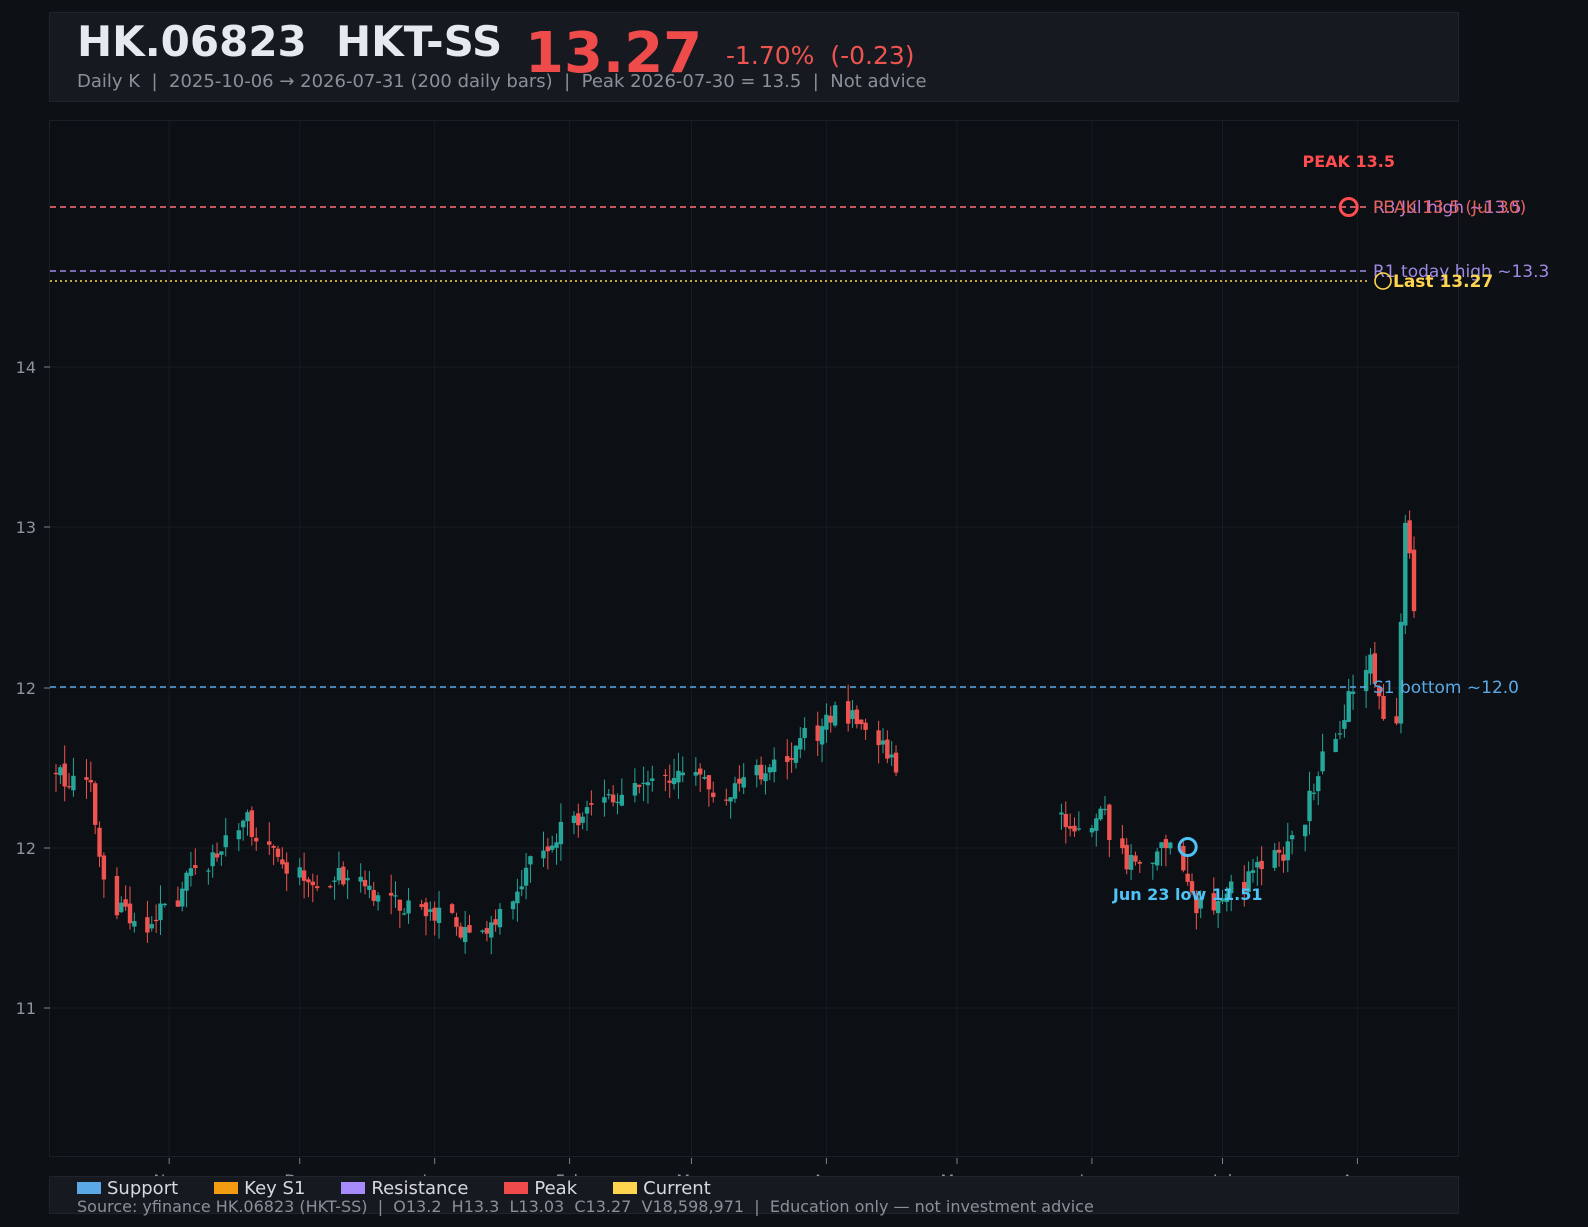  What do you see at coordinates (259, 1188) in the screenshot?
I see `legend-item-key-s1: Key S1` at bounding box center [259, 1188].